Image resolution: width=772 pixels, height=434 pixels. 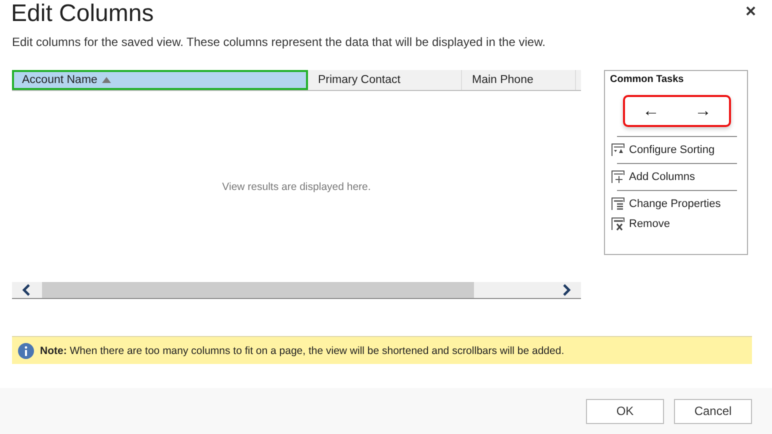 I want to click on column-header: Account Name, so click(x=160, y=80).